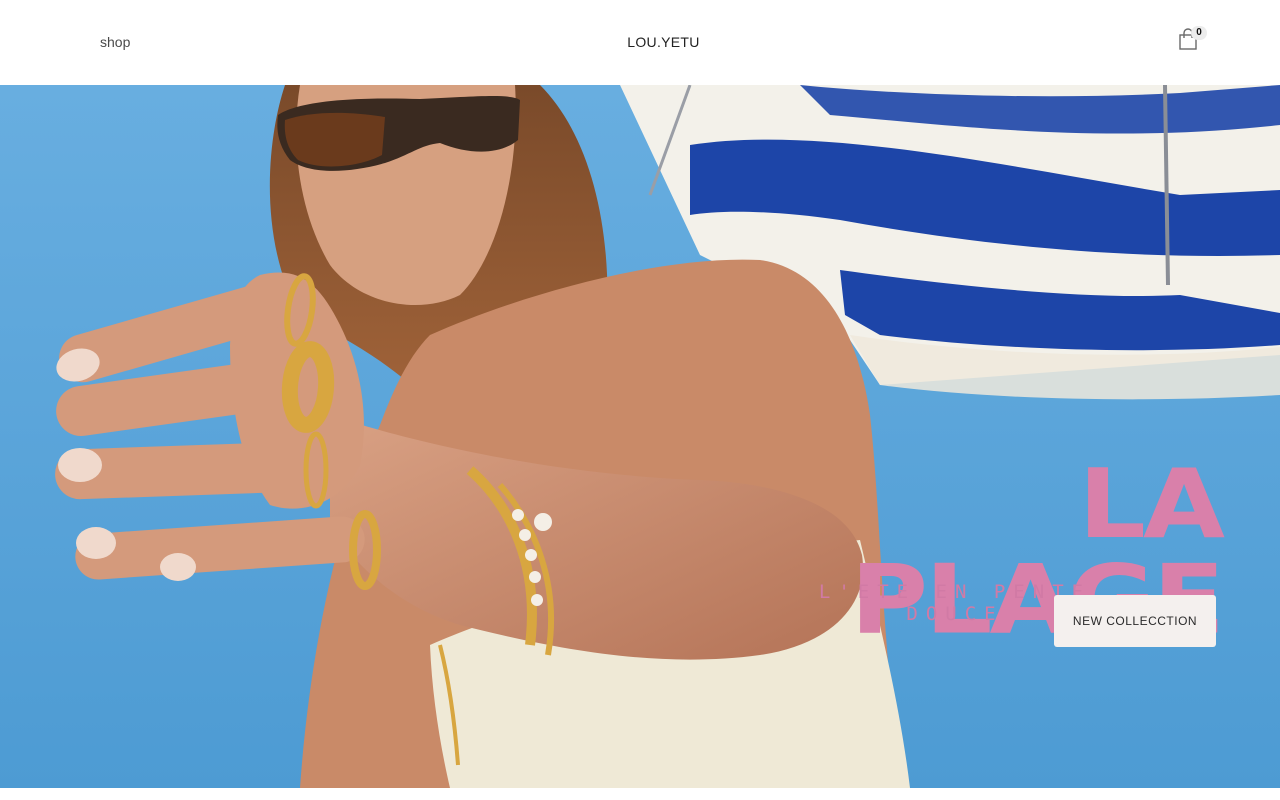 The image size is (1280, 800). What do you see at coordinates (1199, 33) in the screenshot?
I see `cart-count-badge: 0` at bounding box center [1199, 33].